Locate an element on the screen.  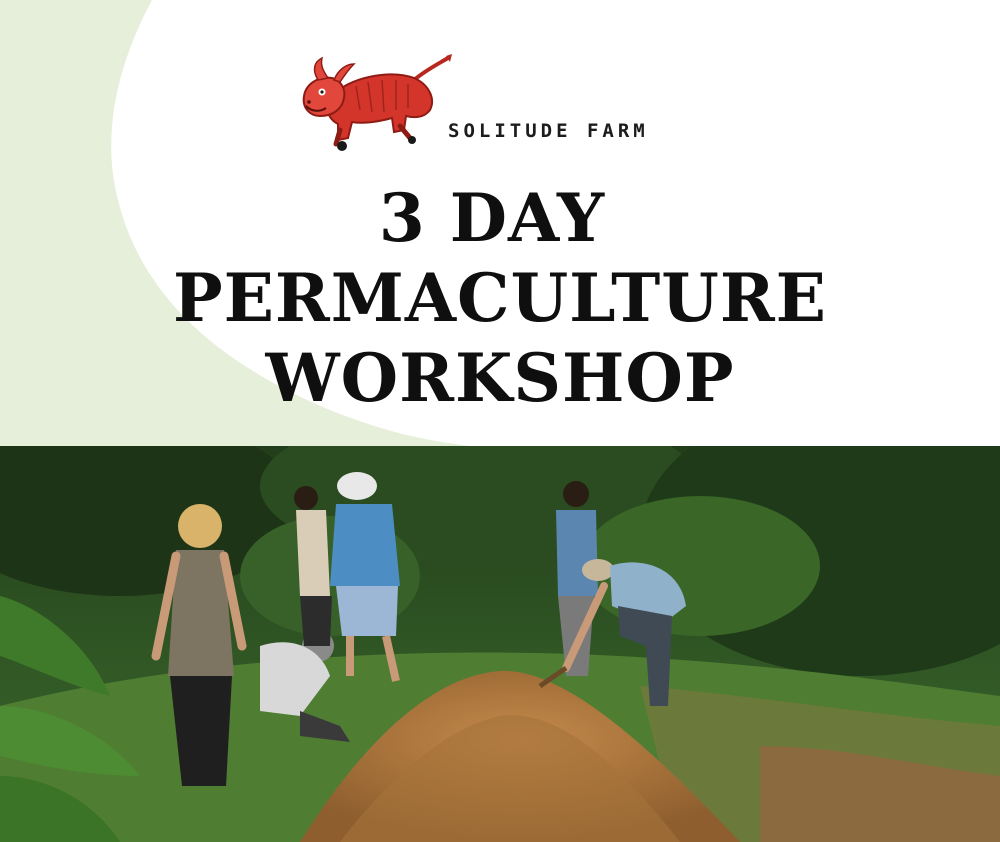
brand-block: SOLITUDE FARM is located at coordinates (506, 104).